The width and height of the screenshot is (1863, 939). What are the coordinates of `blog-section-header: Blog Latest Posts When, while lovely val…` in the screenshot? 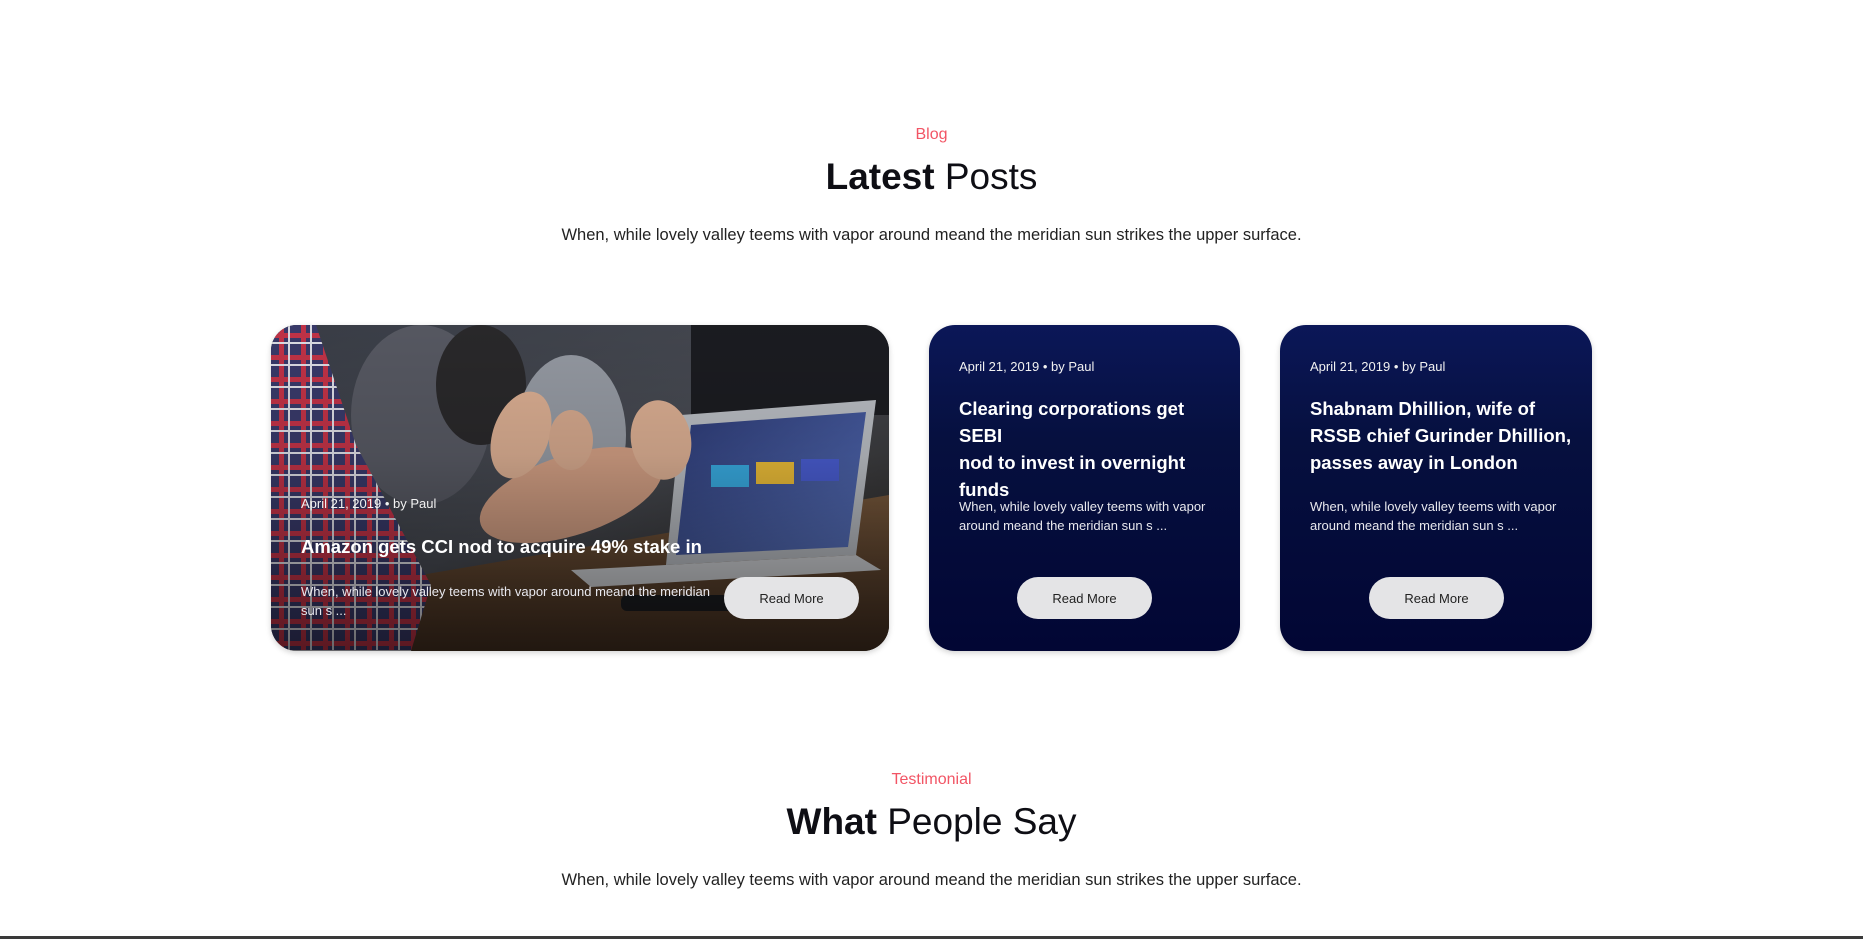 It's located at (931, 185).